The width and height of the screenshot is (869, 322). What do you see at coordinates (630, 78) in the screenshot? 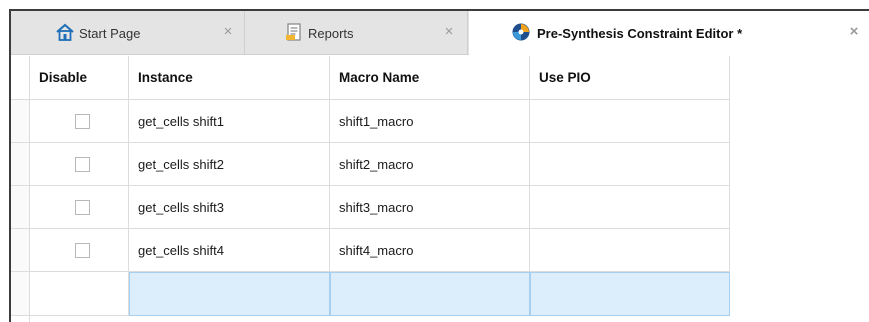
I see `column-header-use-pio: Use PIO` at bounding box center [630, 78].